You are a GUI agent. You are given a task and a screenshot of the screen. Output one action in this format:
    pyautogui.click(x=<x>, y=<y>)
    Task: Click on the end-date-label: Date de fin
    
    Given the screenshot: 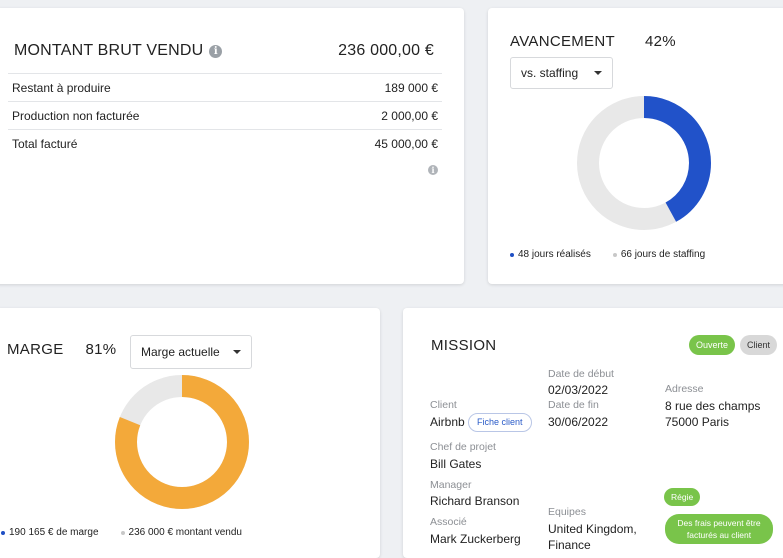 What is the action you would take?
    pyautogui.click(x=573, y=405)
    